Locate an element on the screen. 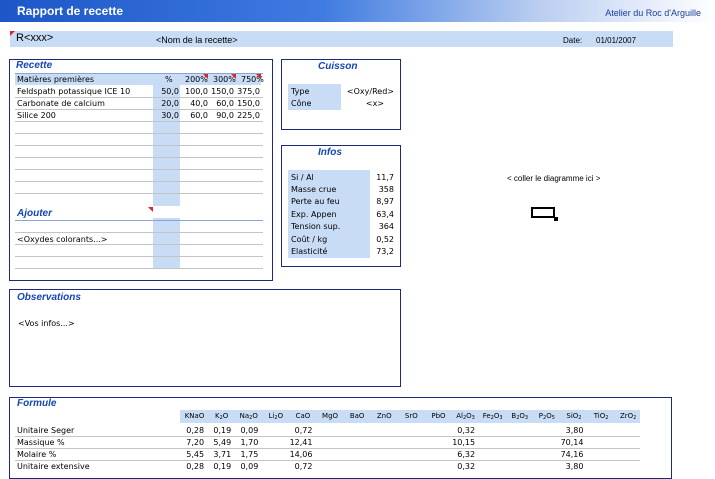  report-title: Rapport de recette is located at coordinates (70, 11).